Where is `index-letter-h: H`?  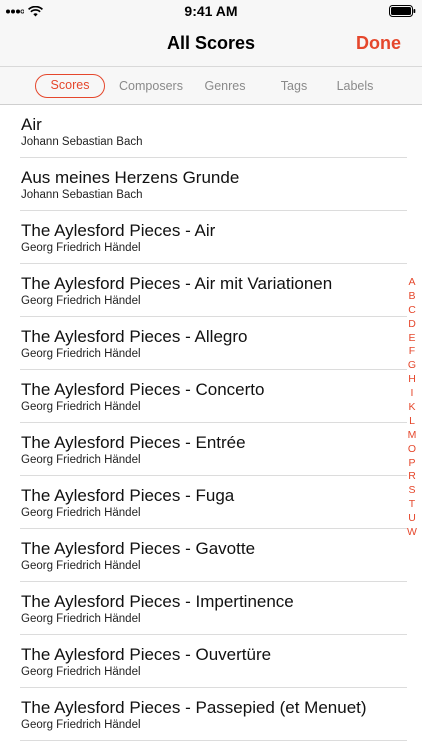
index-letter-h: H is located at coordinates (412, 380).